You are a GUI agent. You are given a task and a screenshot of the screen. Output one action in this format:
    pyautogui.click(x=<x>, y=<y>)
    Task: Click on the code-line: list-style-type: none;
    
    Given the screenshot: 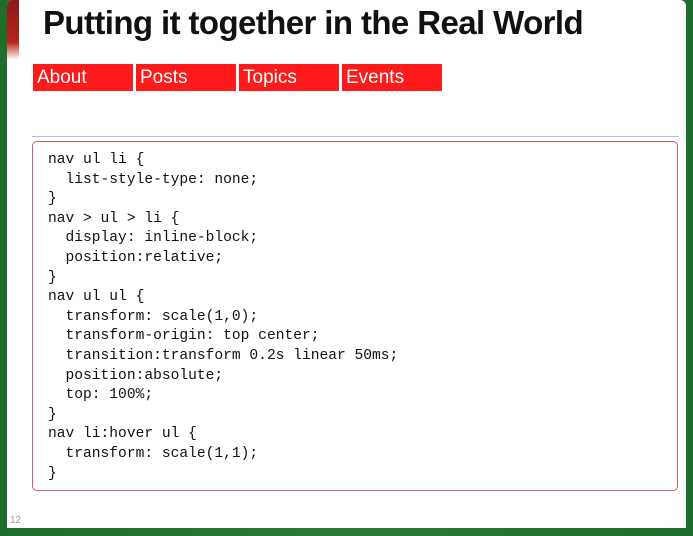 What is the action you would take?
    pyautogui.click(x=153, y=179)
    